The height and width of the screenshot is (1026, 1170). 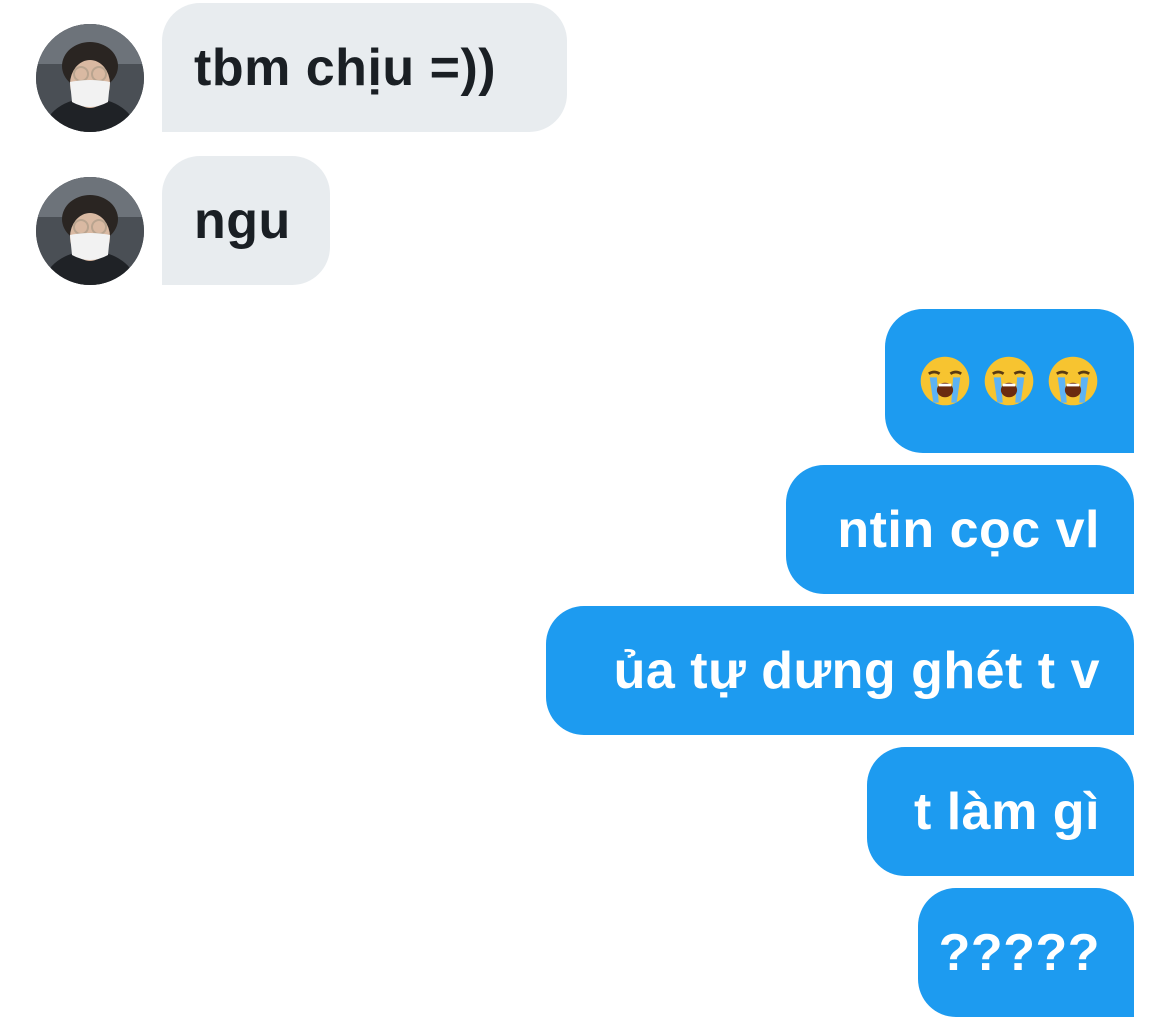 I want to click on emoji-row, so click(x=1009, y=381).